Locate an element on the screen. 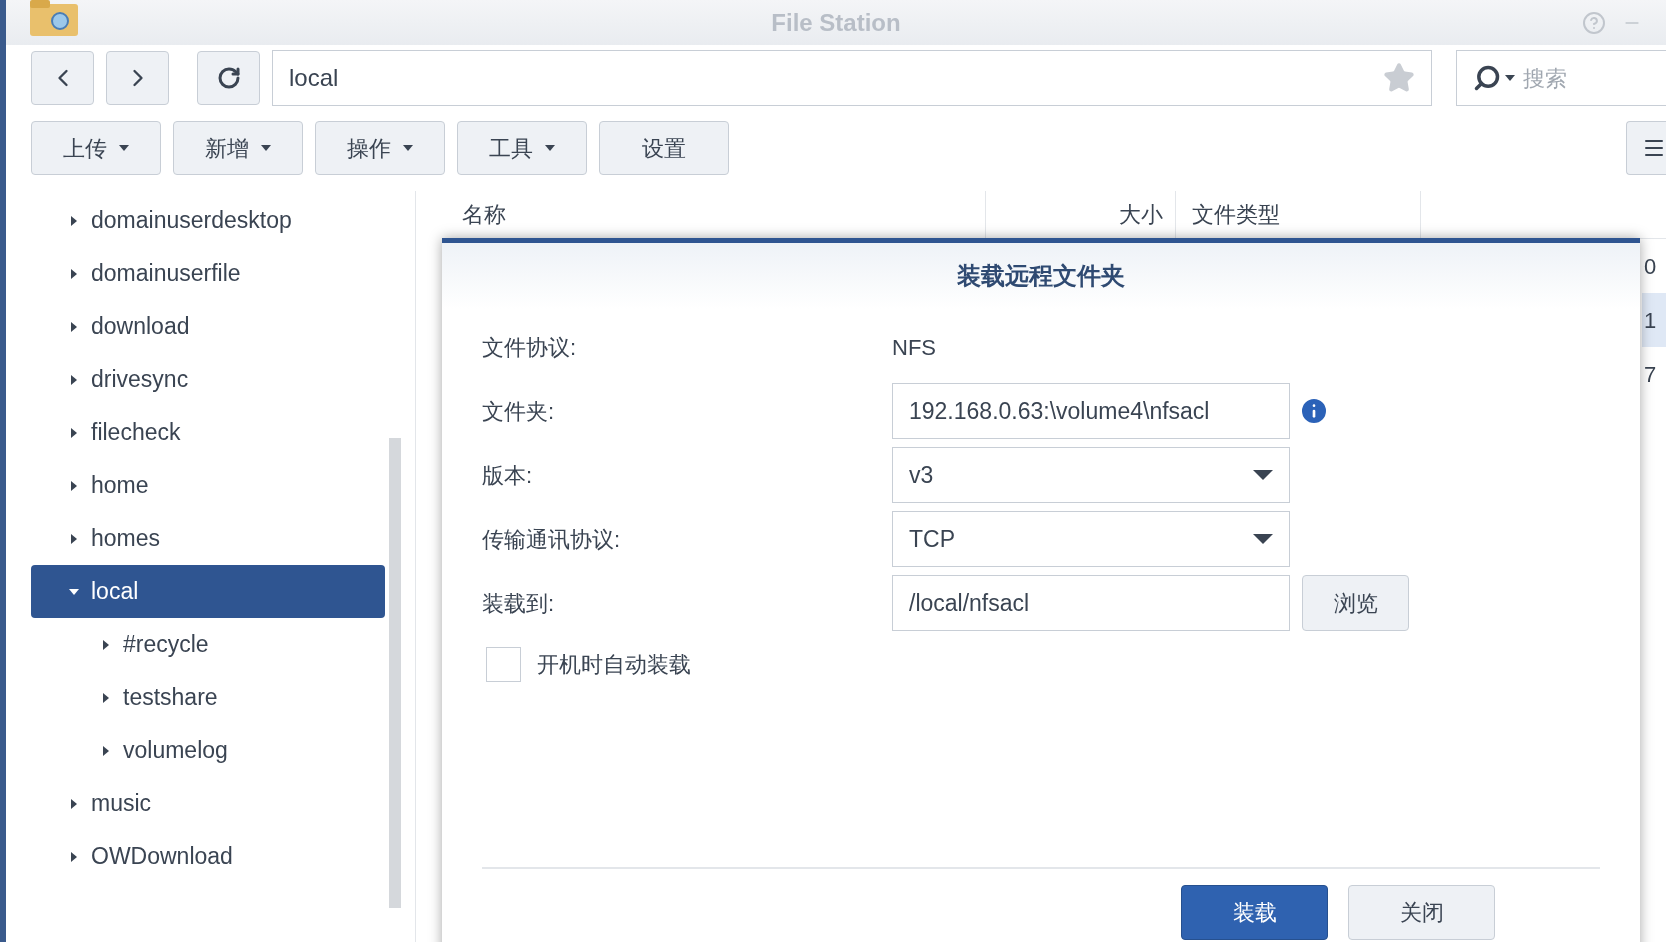  field-label: 版本: is located at coordinates (508, 475).